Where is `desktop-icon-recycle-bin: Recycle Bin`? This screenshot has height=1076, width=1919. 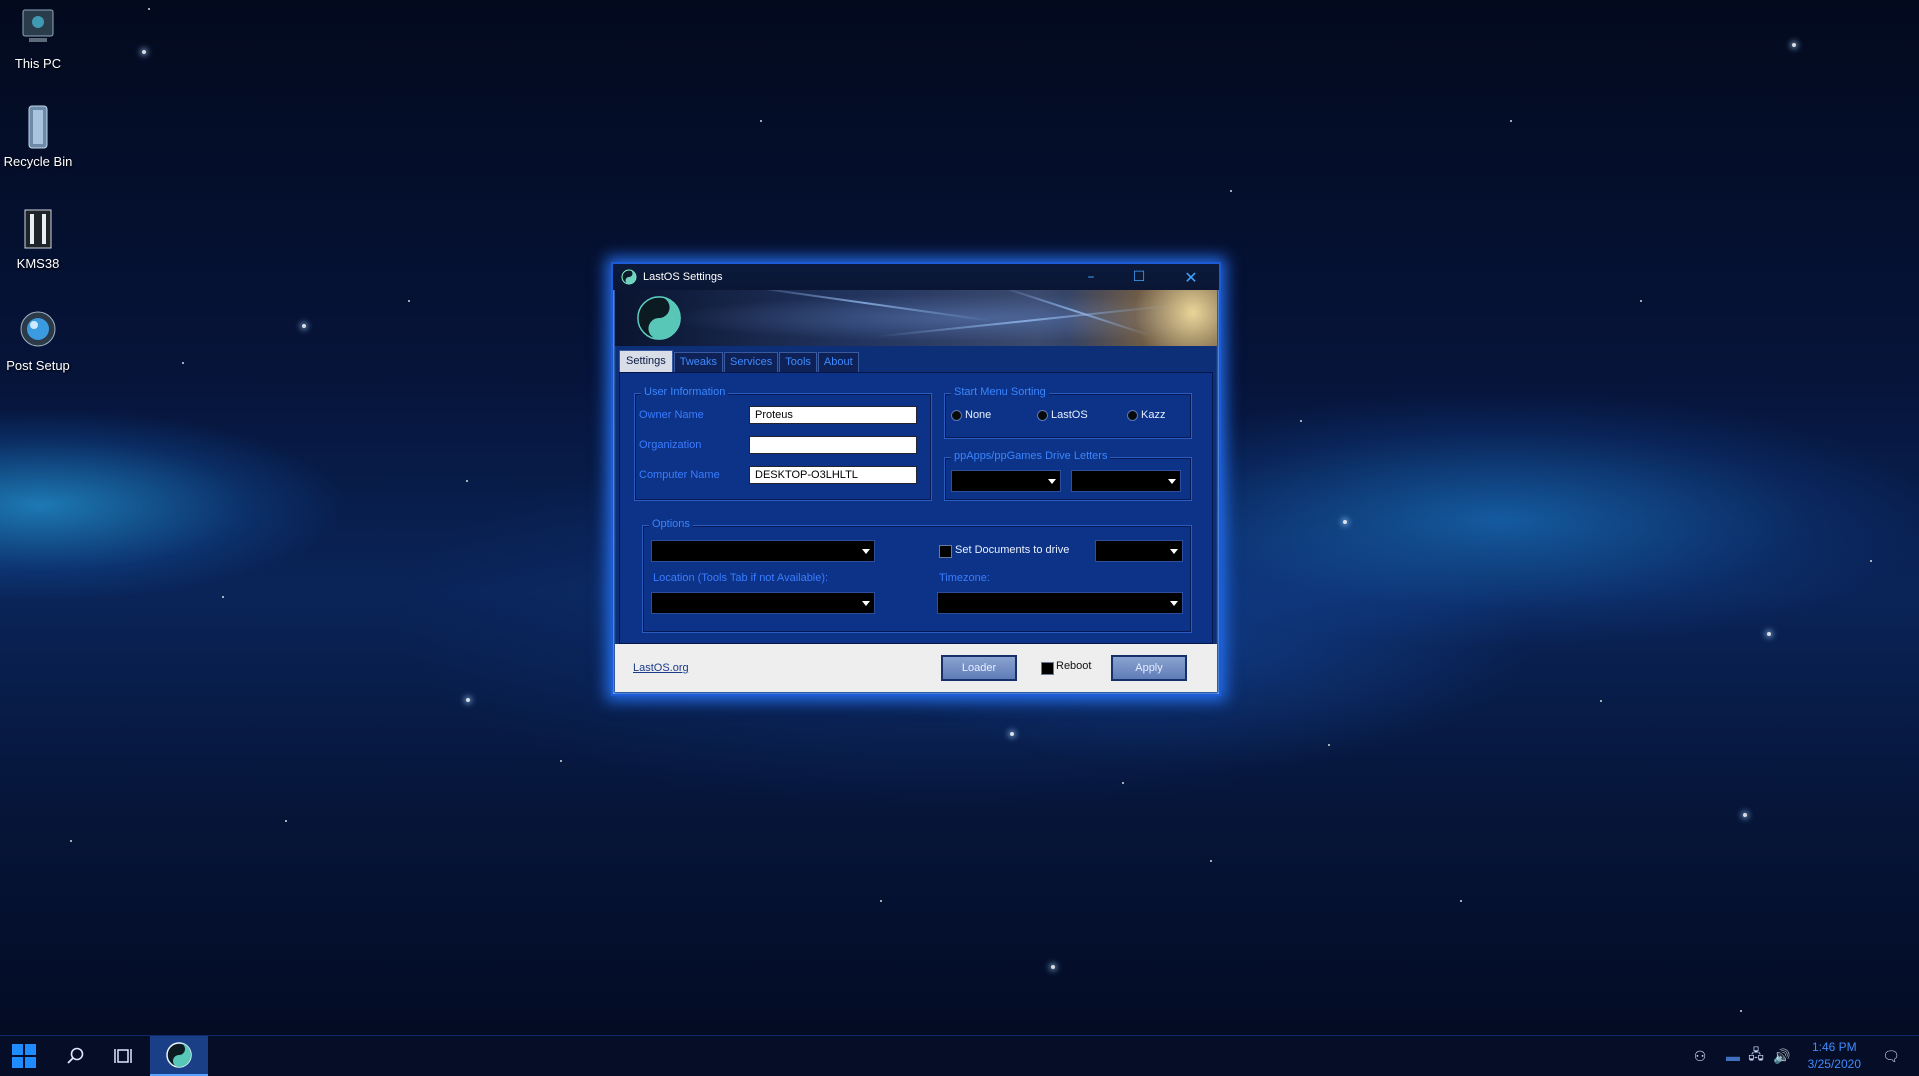 desktop-icon-recycle-bin: Recycle Bin is located at coordinates (38, 137).